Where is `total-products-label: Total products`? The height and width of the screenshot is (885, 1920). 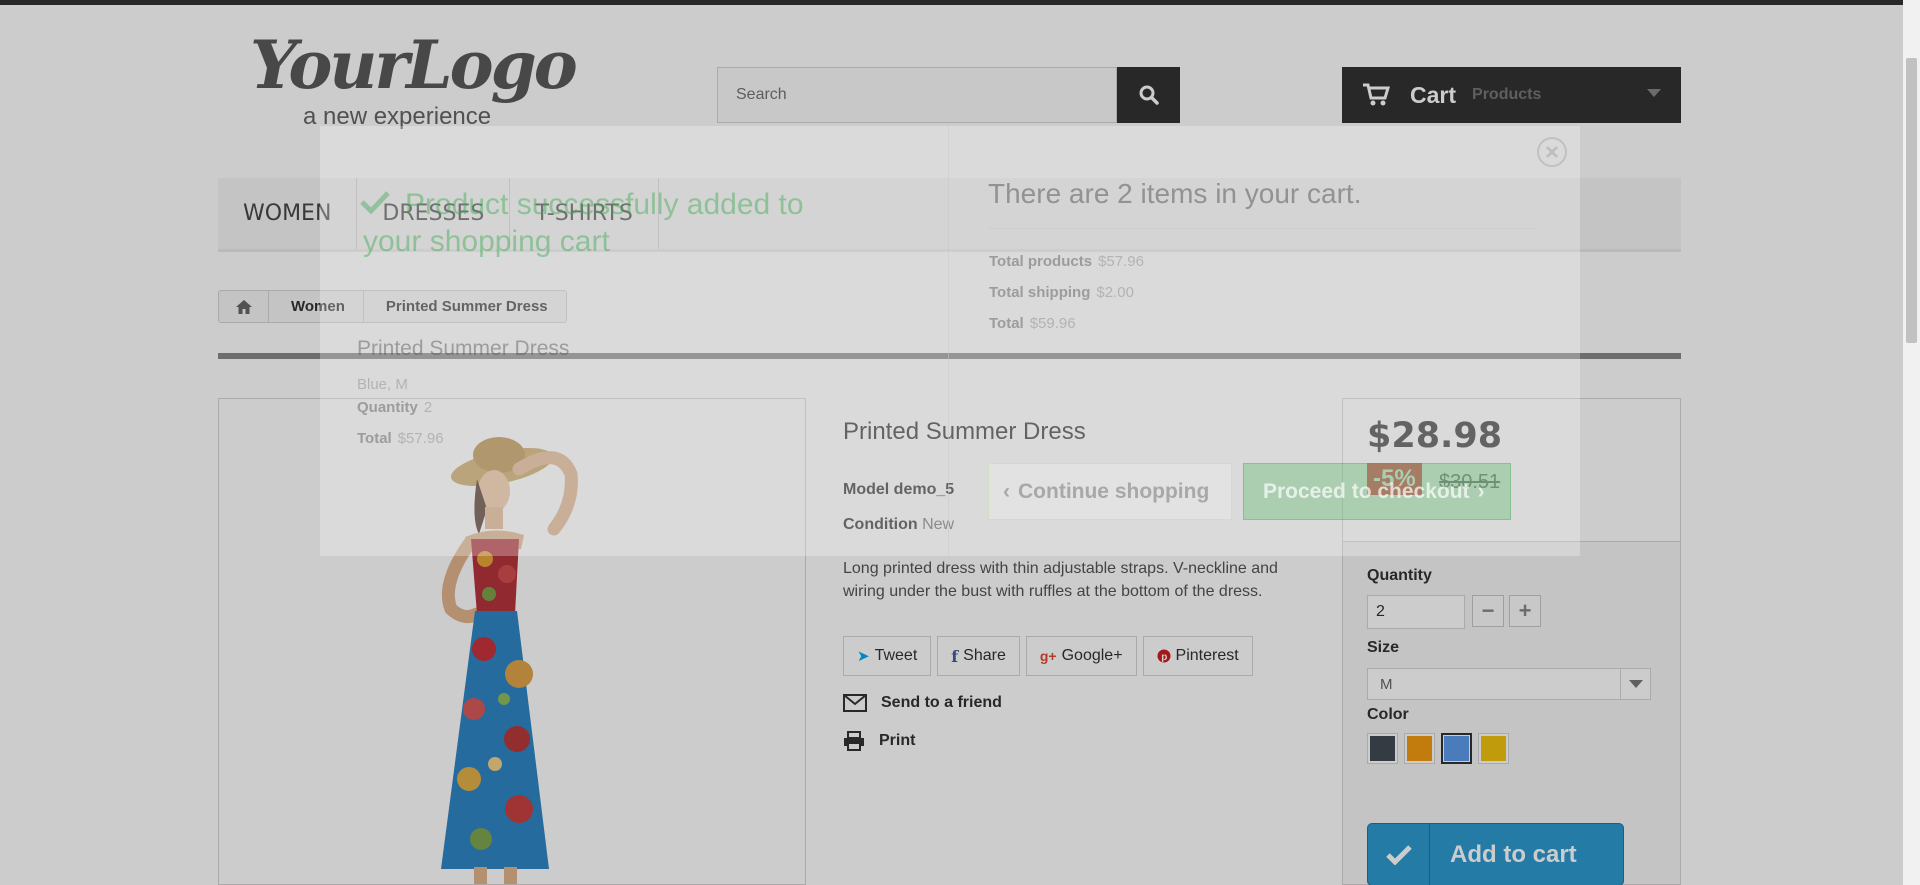
total-products-label: Total products is located at coordinates (1041, 261).